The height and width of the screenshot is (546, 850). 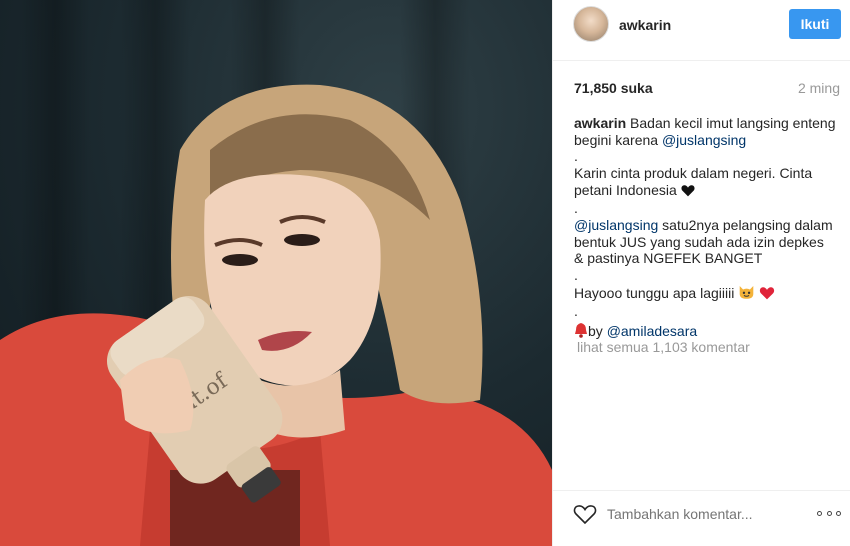 What do you see at coordinates (652, 331) in the screenshot?
I see `mention-link: @amiladesara` at bounding box center [652, 331].